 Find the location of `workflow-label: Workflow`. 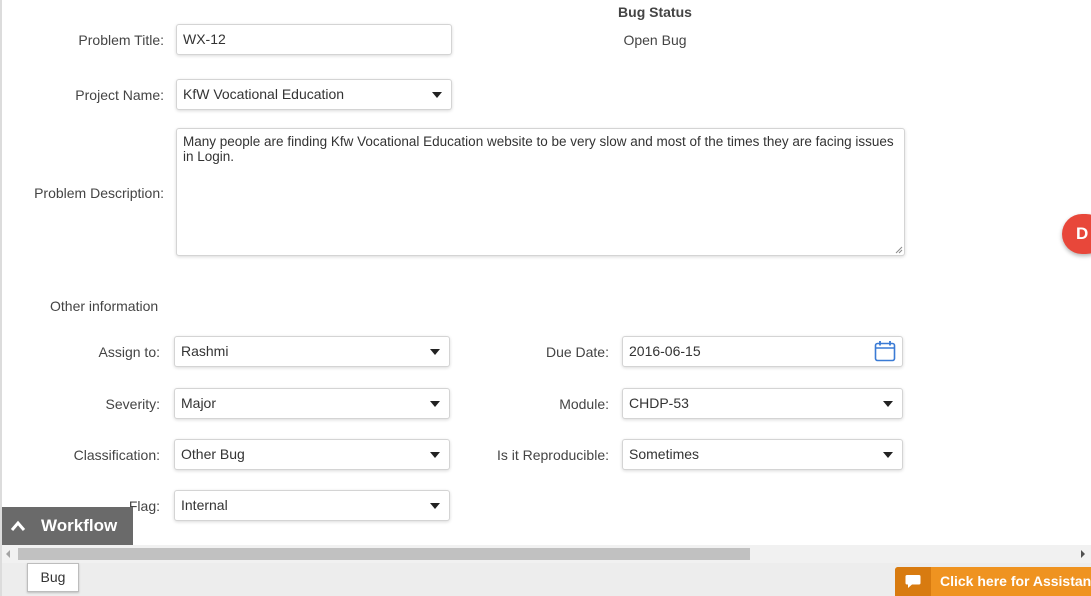

workflow-label: Workflow is located at coordinates (79, 525).